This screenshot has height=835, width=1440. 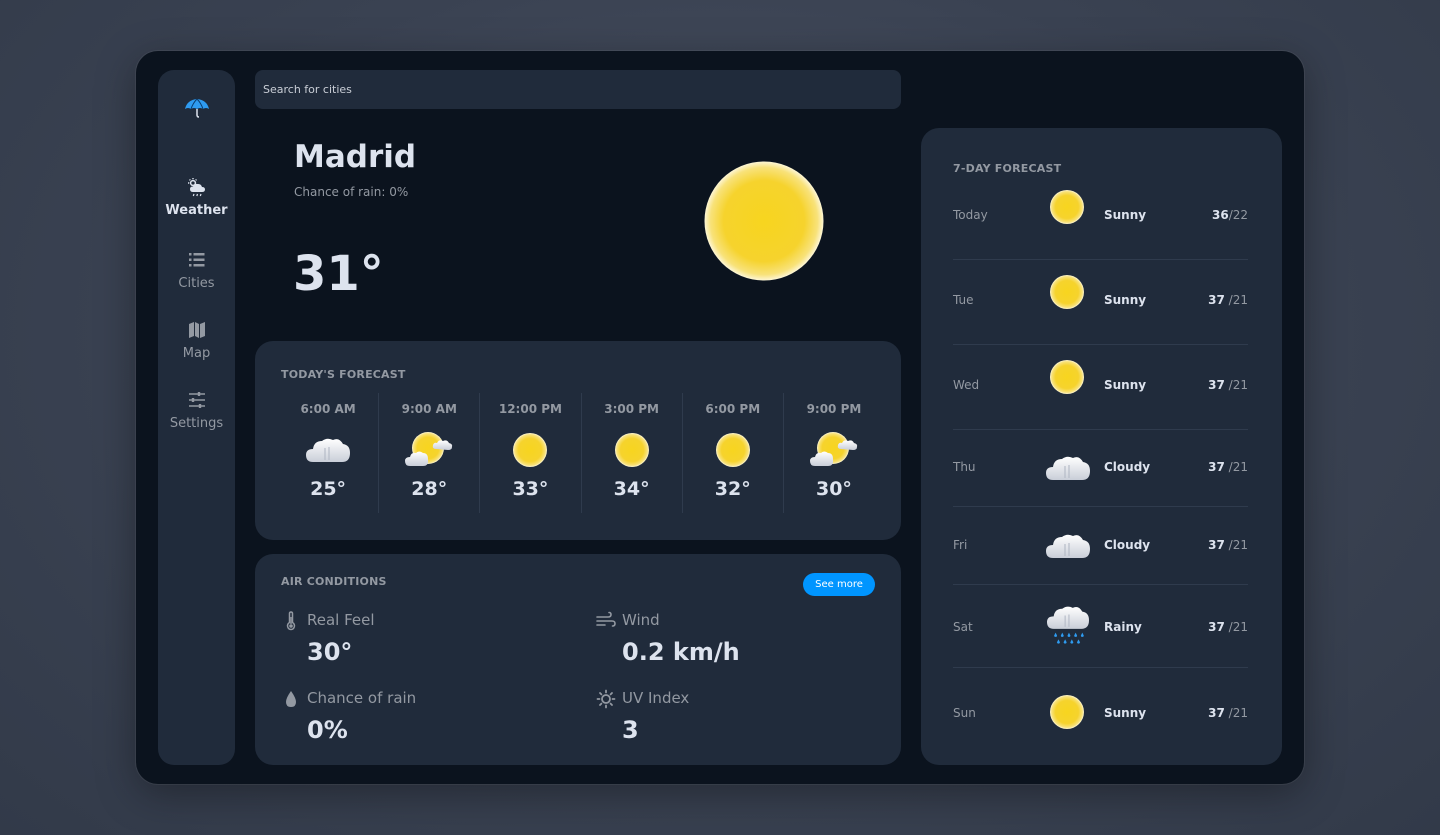 I want to click on chance-of-rain-label: Chance of rain, so click(x=362, y=698).